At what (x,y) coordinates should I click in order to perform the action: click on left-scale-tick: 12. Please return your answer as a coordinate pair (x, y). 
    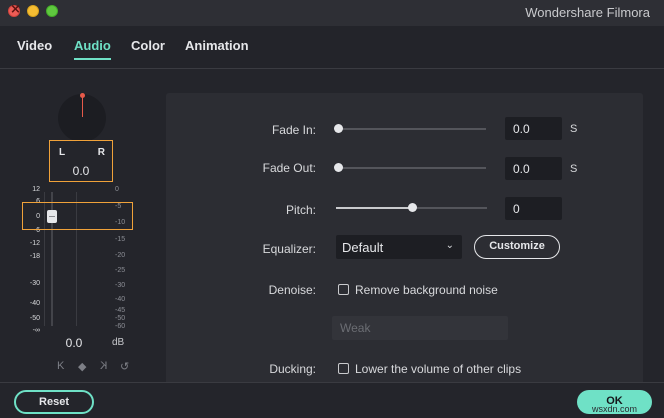
    Looking at the image, I should click on (36, 189).